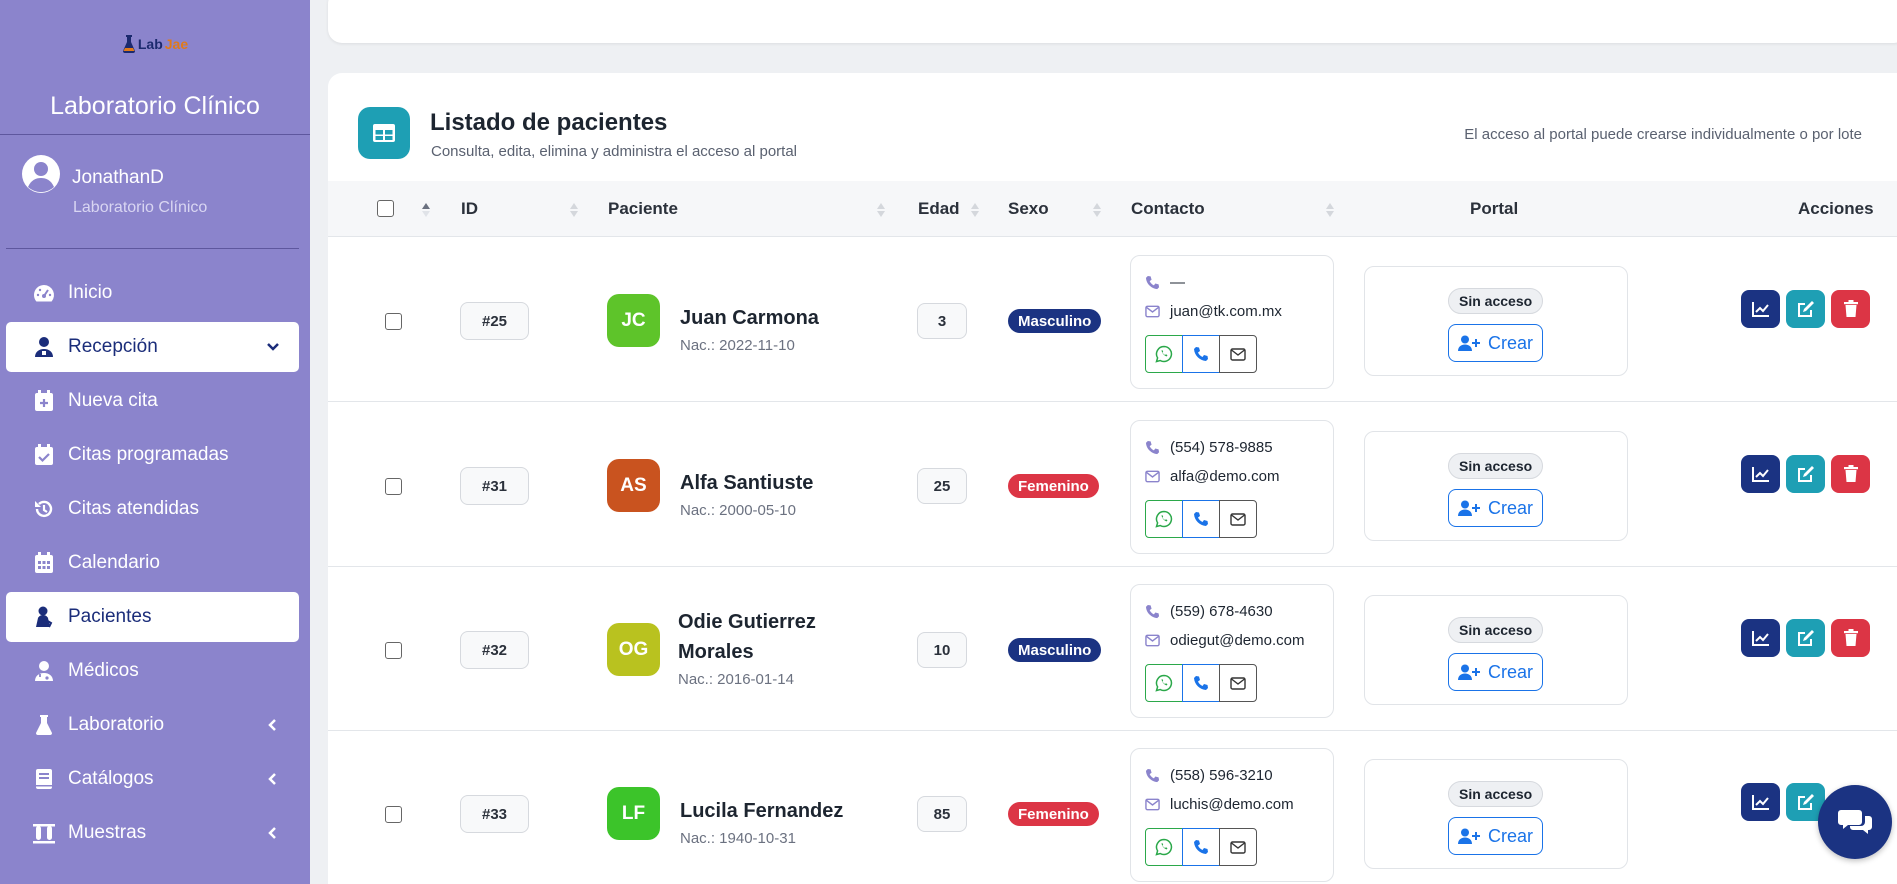 This screenshot has height=884, width=1897. I want to click on column-header-patient: Paciente, so click(643, 209).